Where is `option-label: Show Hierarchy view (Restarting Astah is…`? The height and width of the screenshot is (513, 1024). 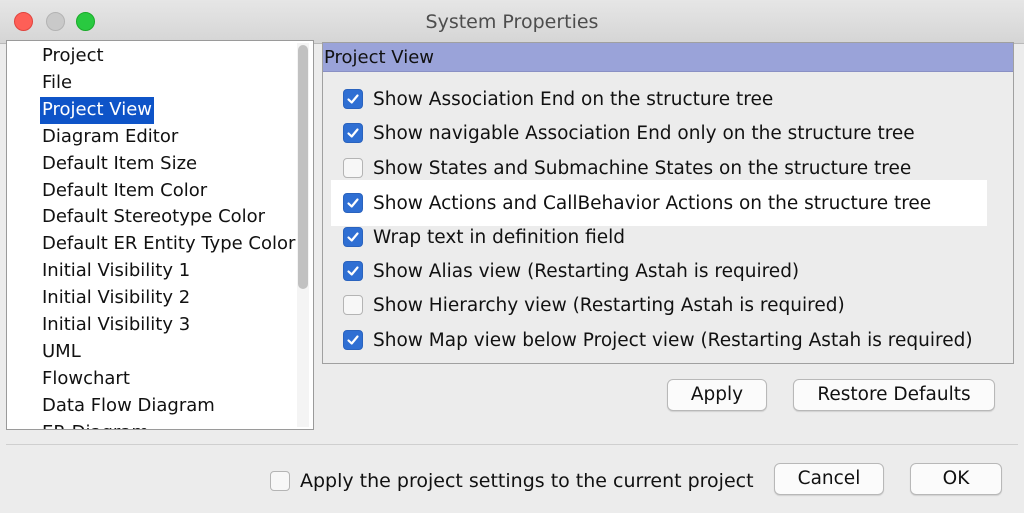 option-label: Show Hierarchy view (Restarting Astah is… is located at coordinates (609, 305).